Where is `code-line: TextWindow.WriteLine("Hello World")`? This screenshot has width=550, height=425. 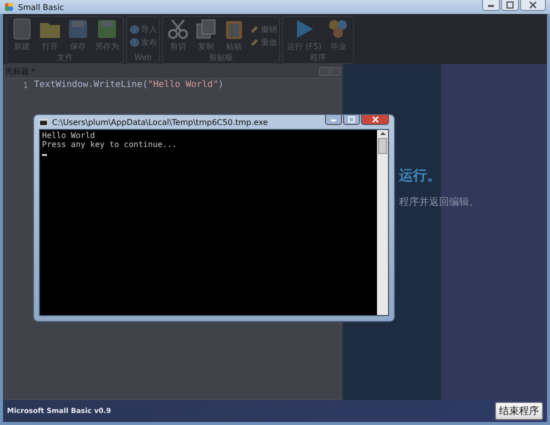 code-line: TextWindow.WriteLine("Hello World") is located at coordinates (129, 85).